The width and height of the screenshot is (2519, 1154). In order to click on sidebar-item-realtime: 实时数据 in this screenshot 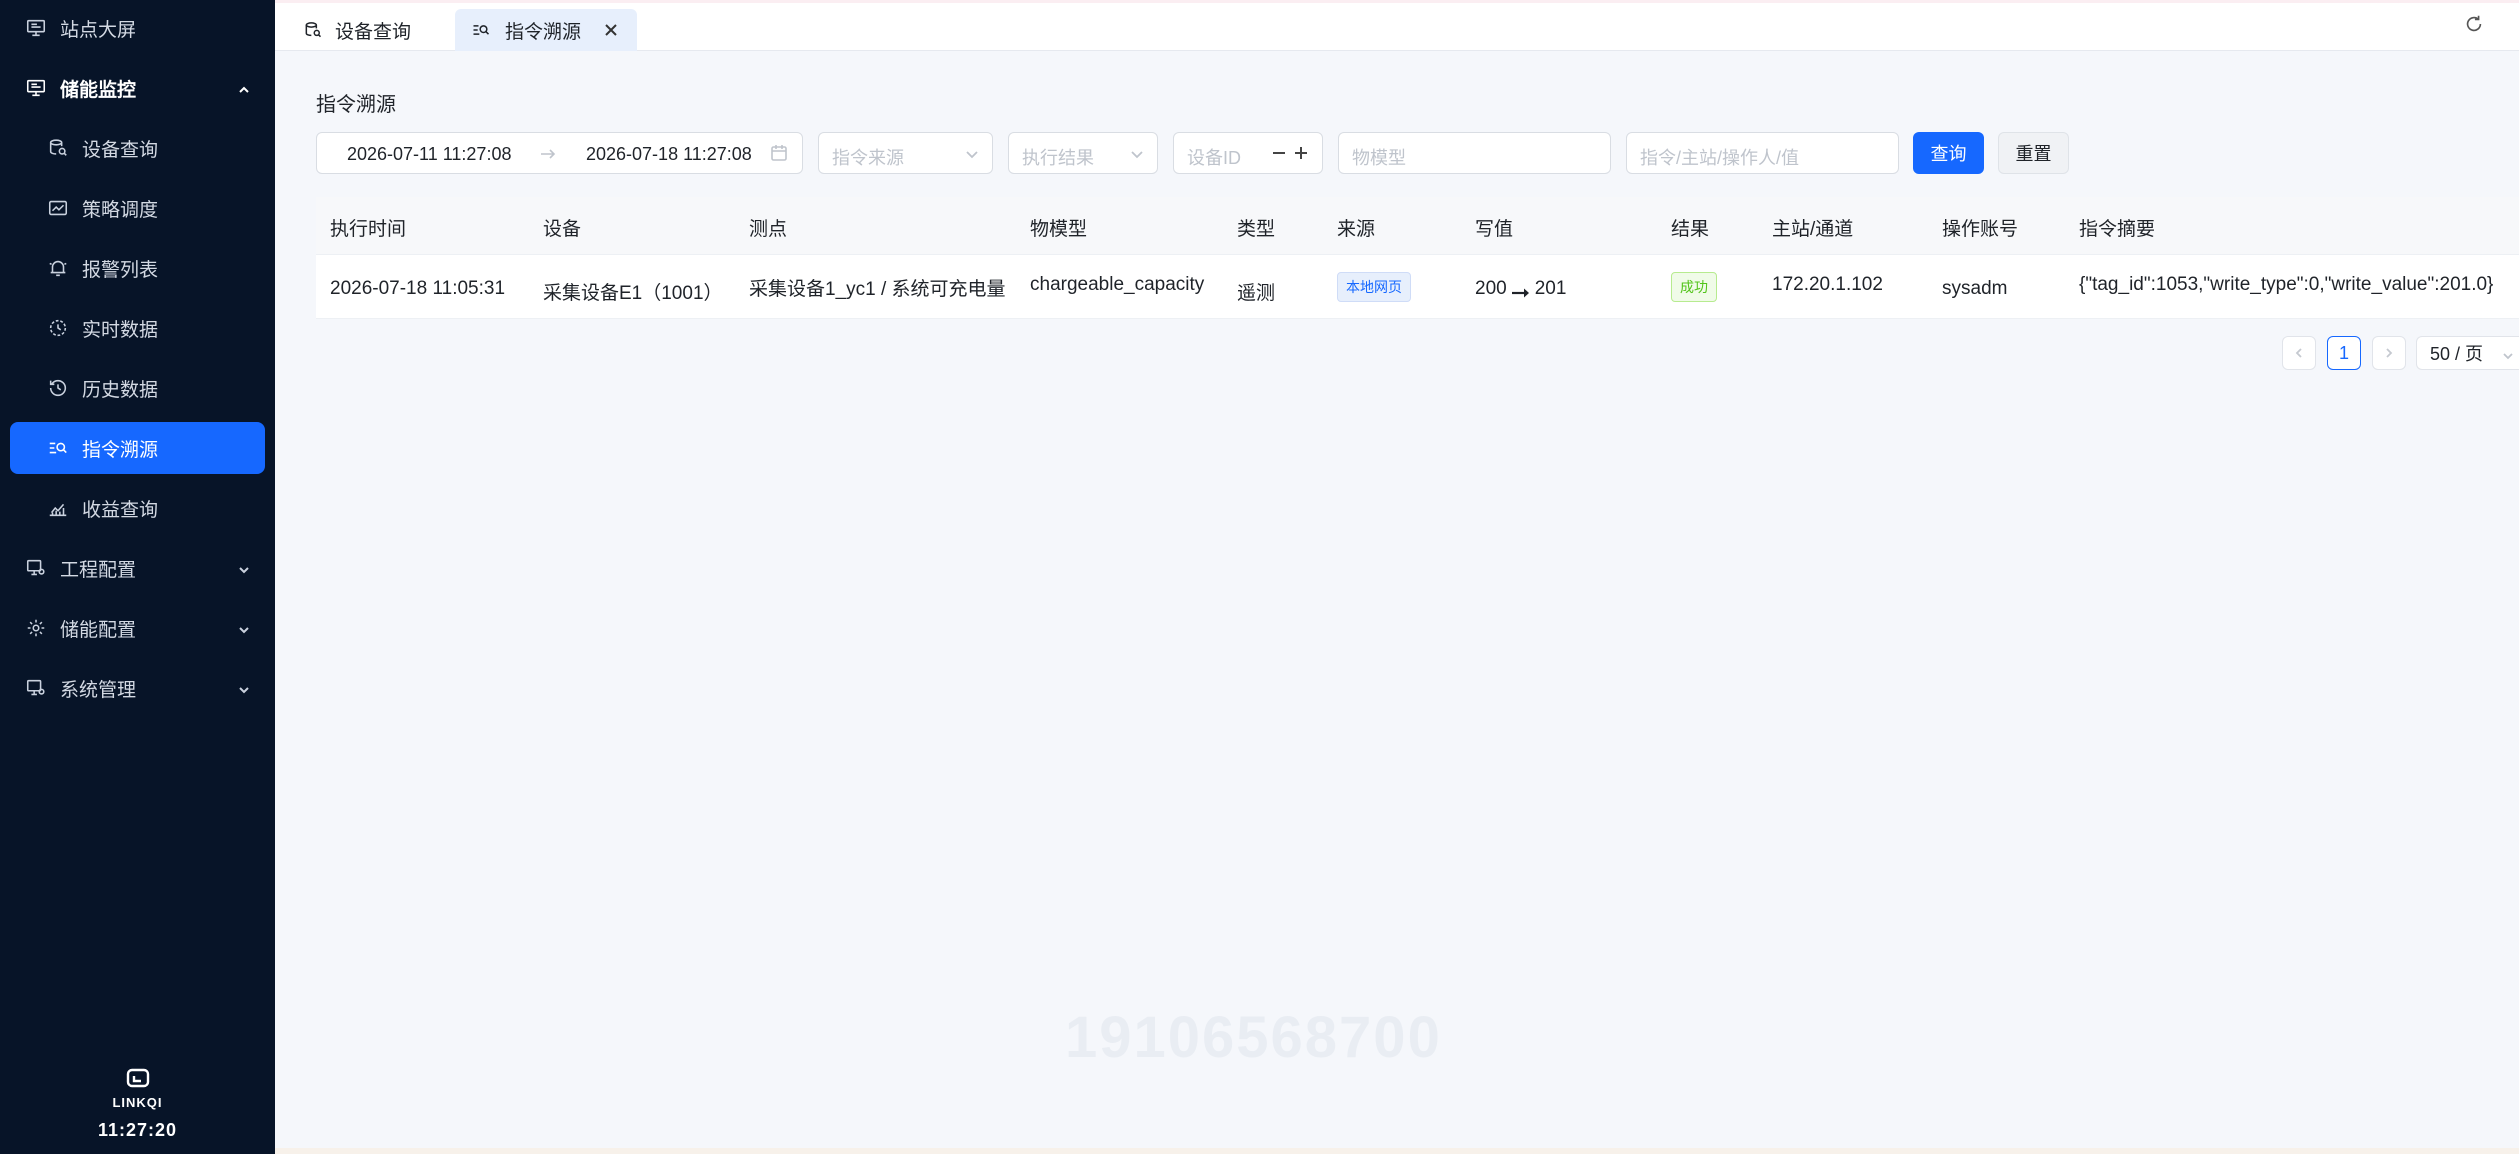, I will do `click(137, 328)`.